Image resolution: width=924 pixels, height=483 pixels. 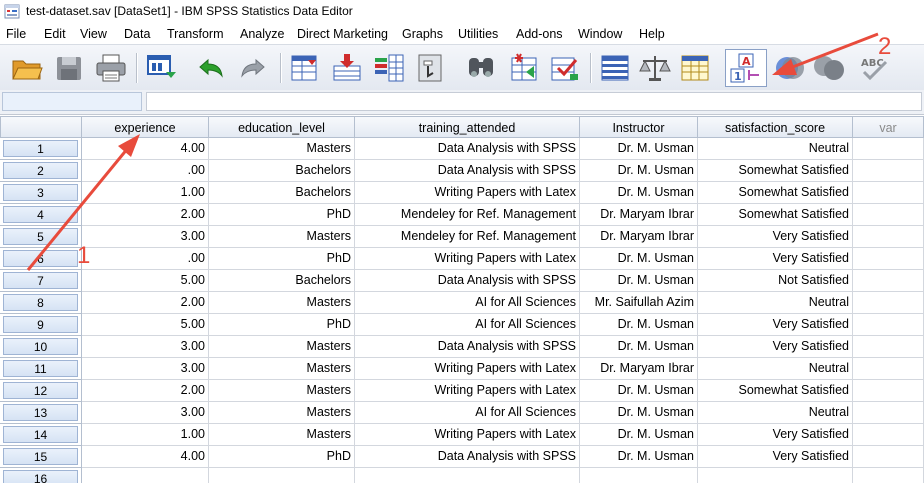 What do you see at coordinates (145, 435) in the screenshot?
I see `cell-experience: 1.00` at bounding box center [145, 435].